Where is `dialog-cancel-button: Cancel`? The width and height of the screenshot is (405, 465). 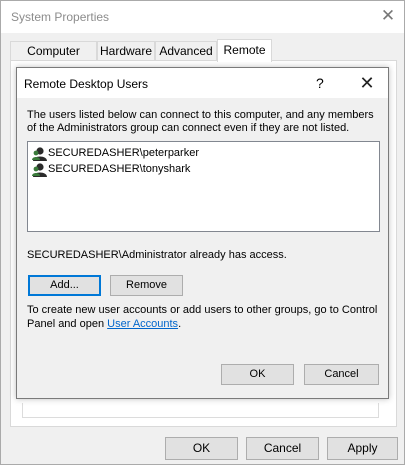 dialog-cancel-button: Cancel is located at coordinates (341, 374).